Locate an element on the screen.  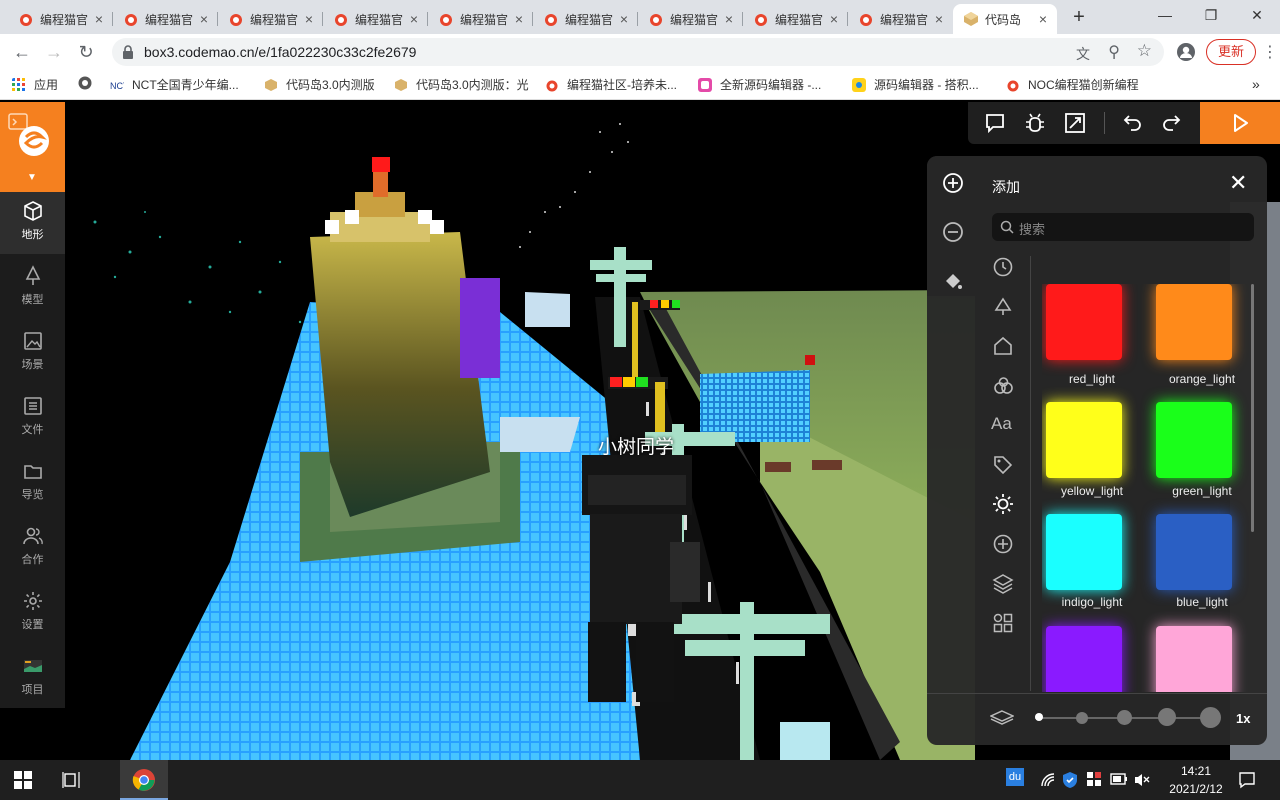
bookmark-noc: NOC编程猫创新编程 is located at coordinates (1072, 84).